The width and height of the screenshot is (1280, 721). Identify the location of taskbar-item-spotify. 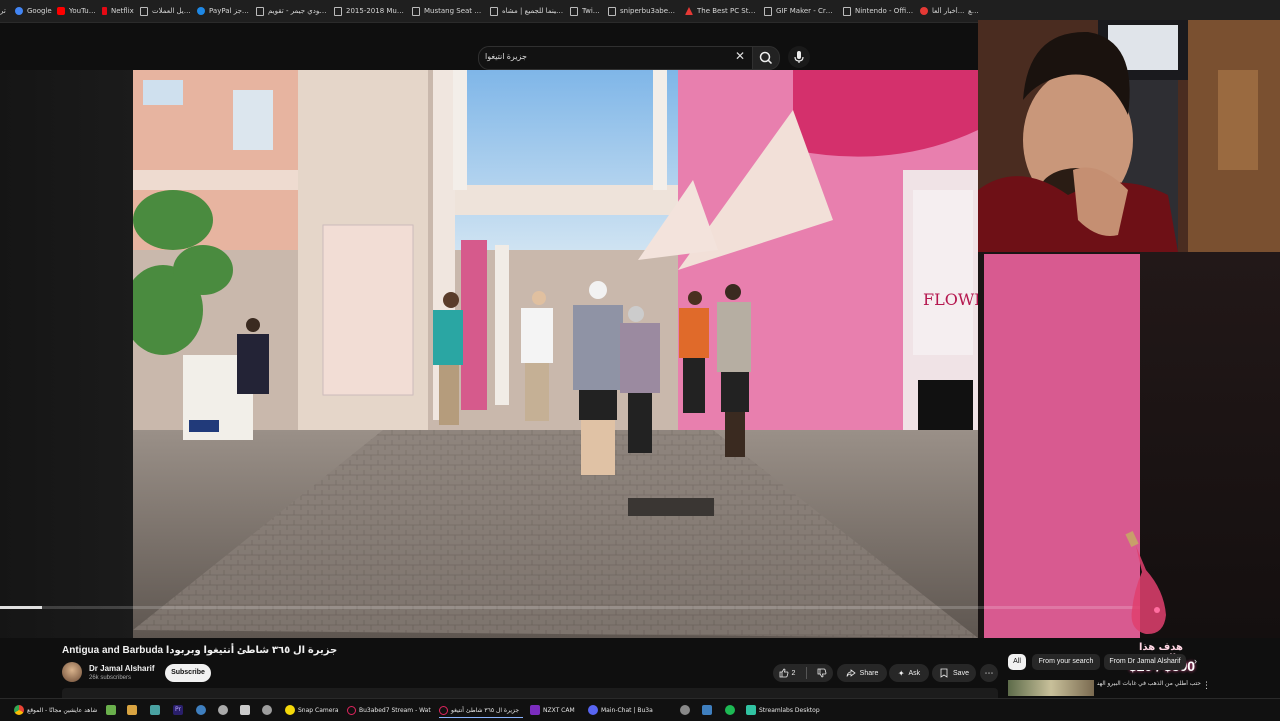
(731, 710).